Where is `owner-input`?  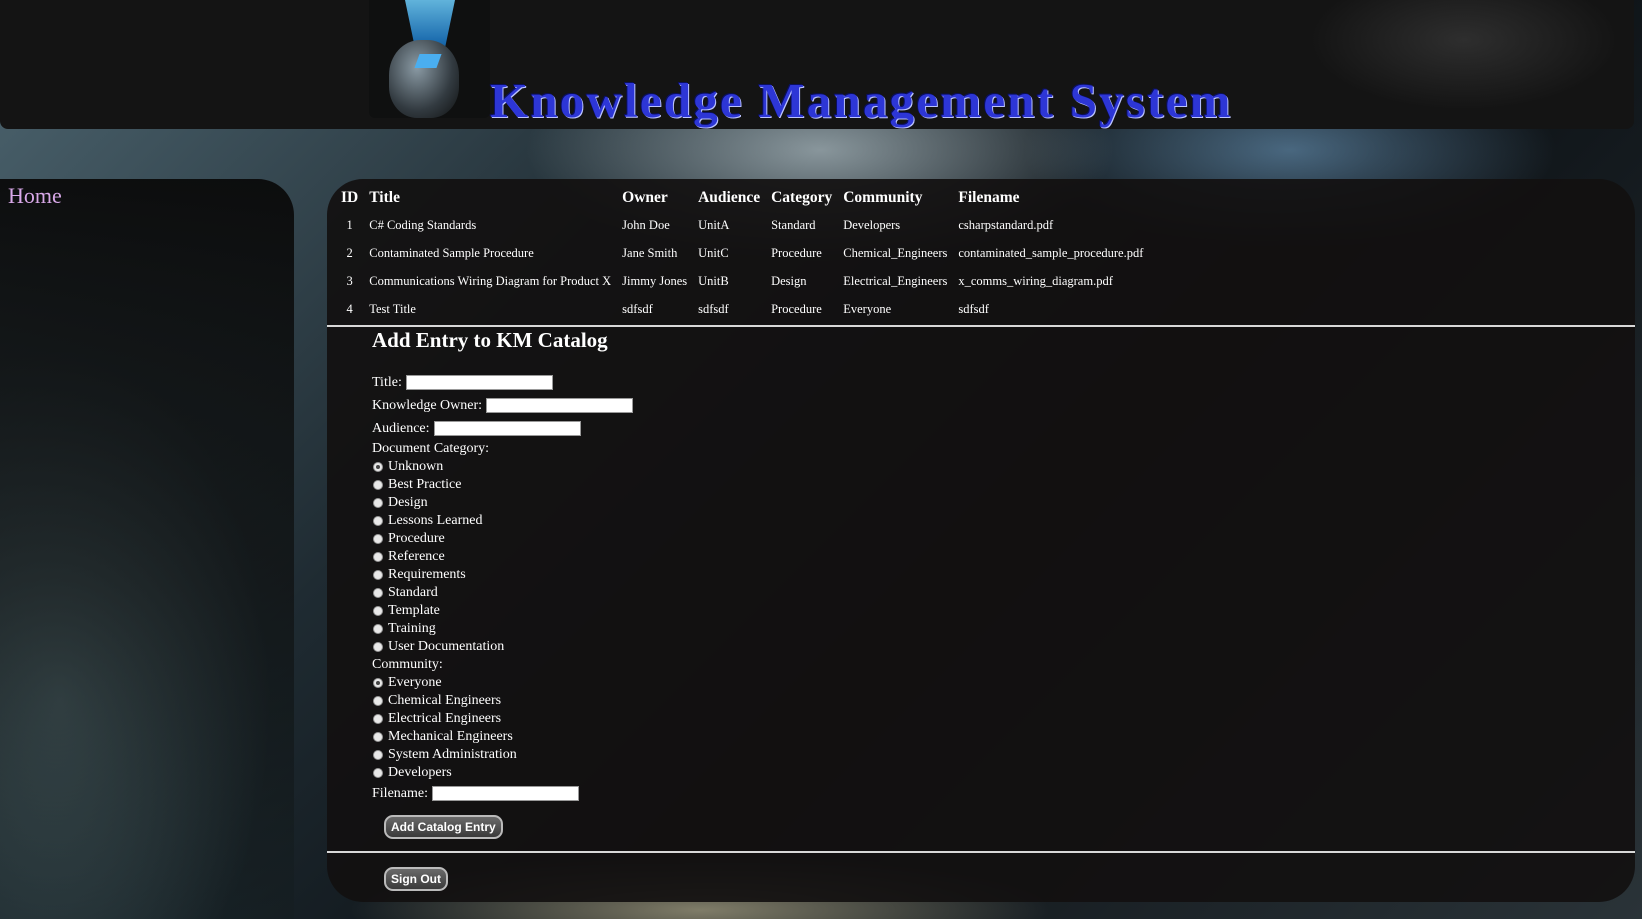 owner-input is located at coordinates (560, 405).